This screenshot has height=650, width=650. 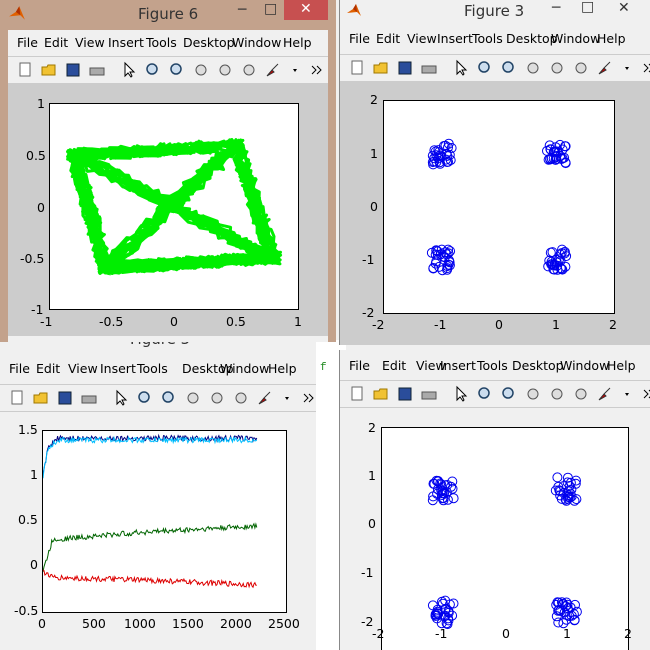 I want to click on x-tick: -2, so click(x=378, y=633).